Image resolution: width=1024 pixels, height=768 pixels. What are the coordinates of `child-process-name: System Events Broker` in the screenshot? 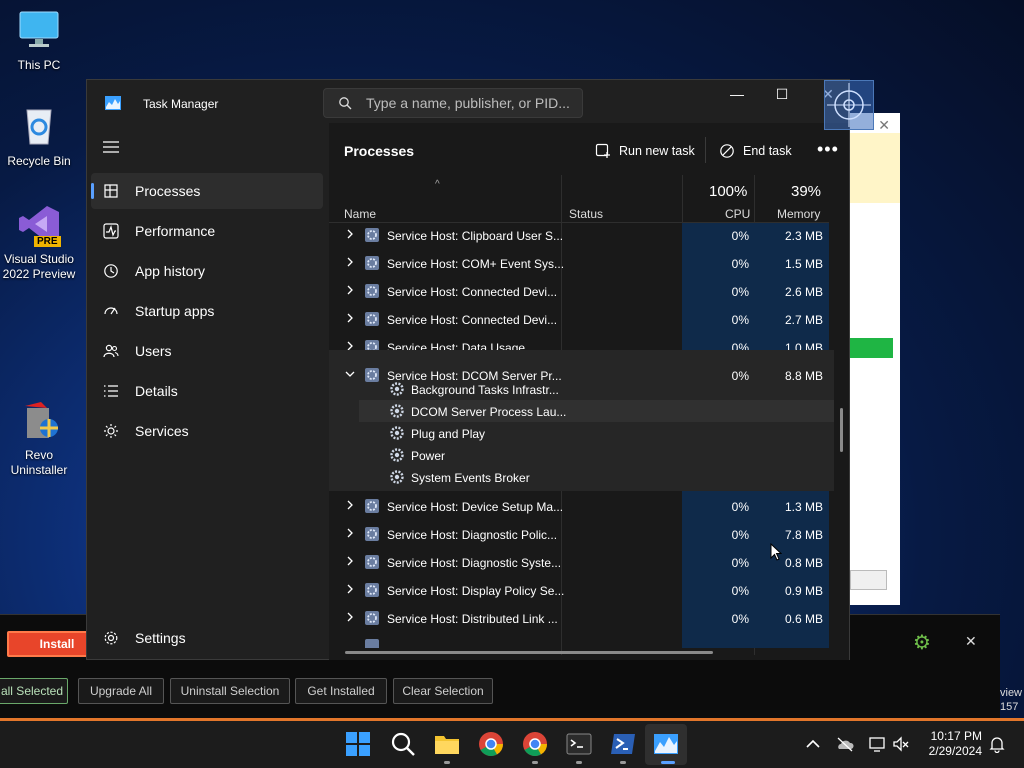 It's located at (470, 478).